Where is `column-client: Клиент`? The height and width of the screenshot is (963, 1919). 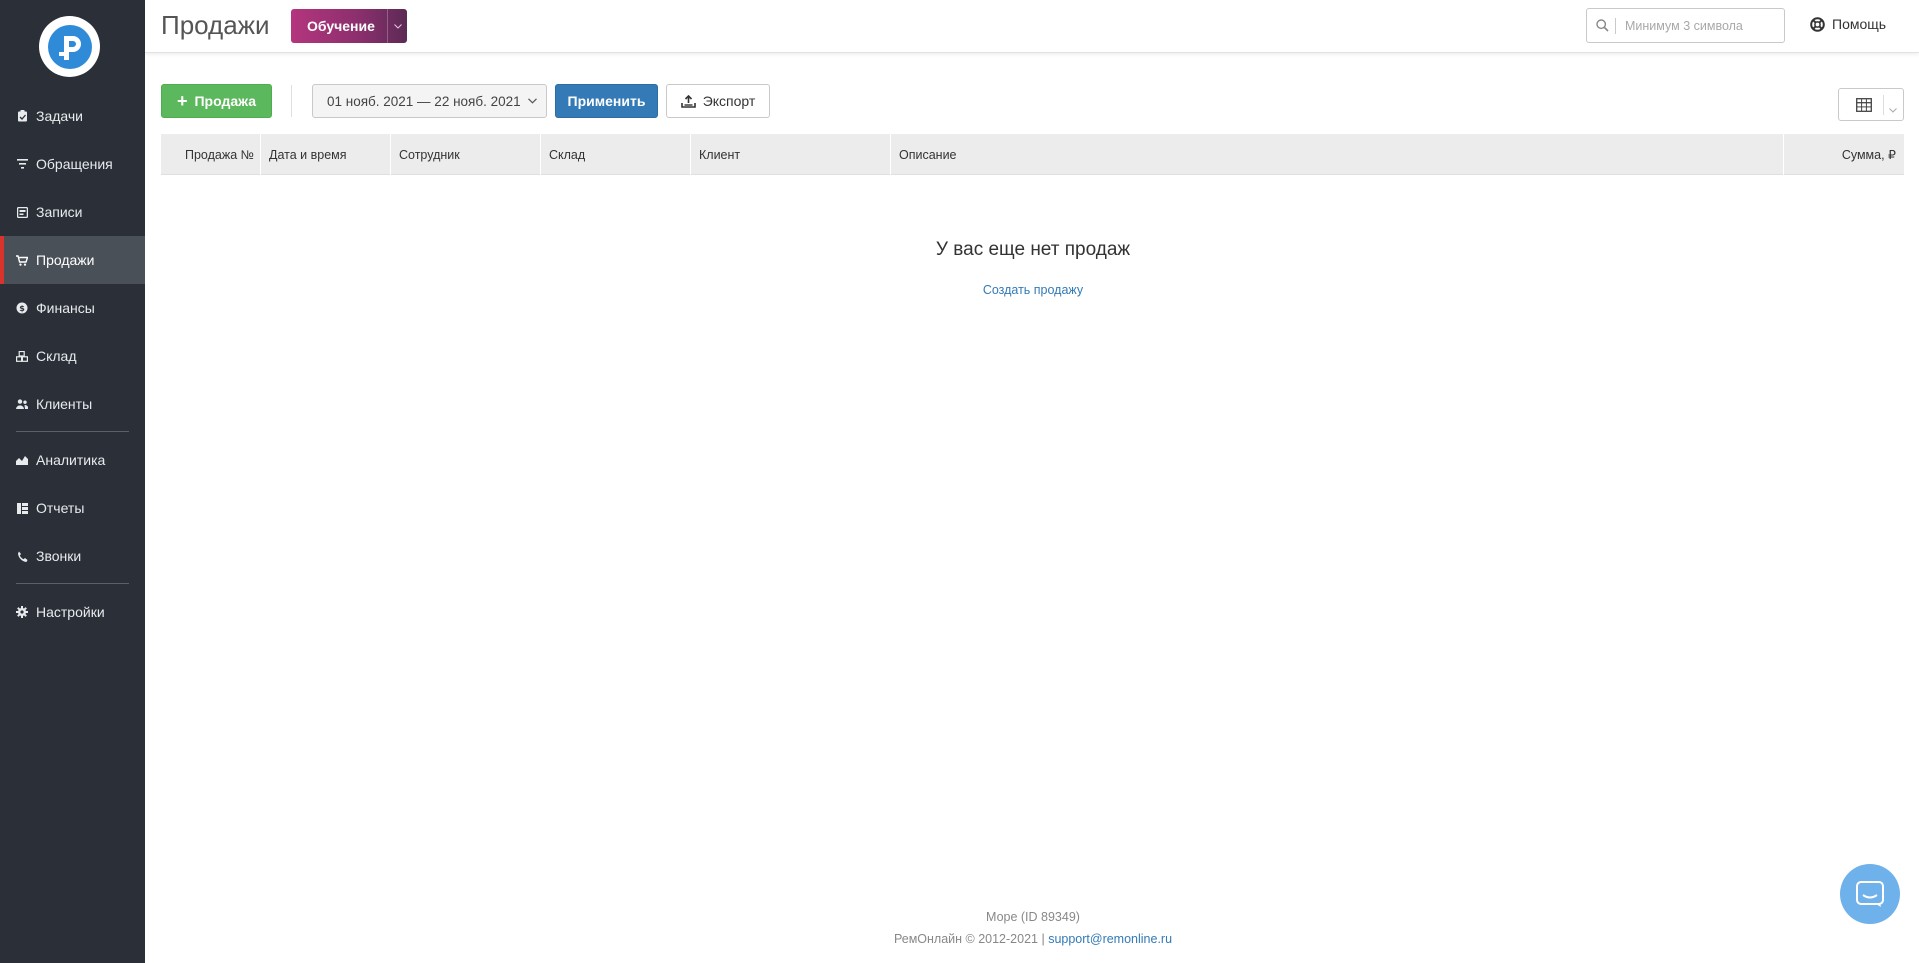 column-client: Клиент is located at coordinates (719, 154).